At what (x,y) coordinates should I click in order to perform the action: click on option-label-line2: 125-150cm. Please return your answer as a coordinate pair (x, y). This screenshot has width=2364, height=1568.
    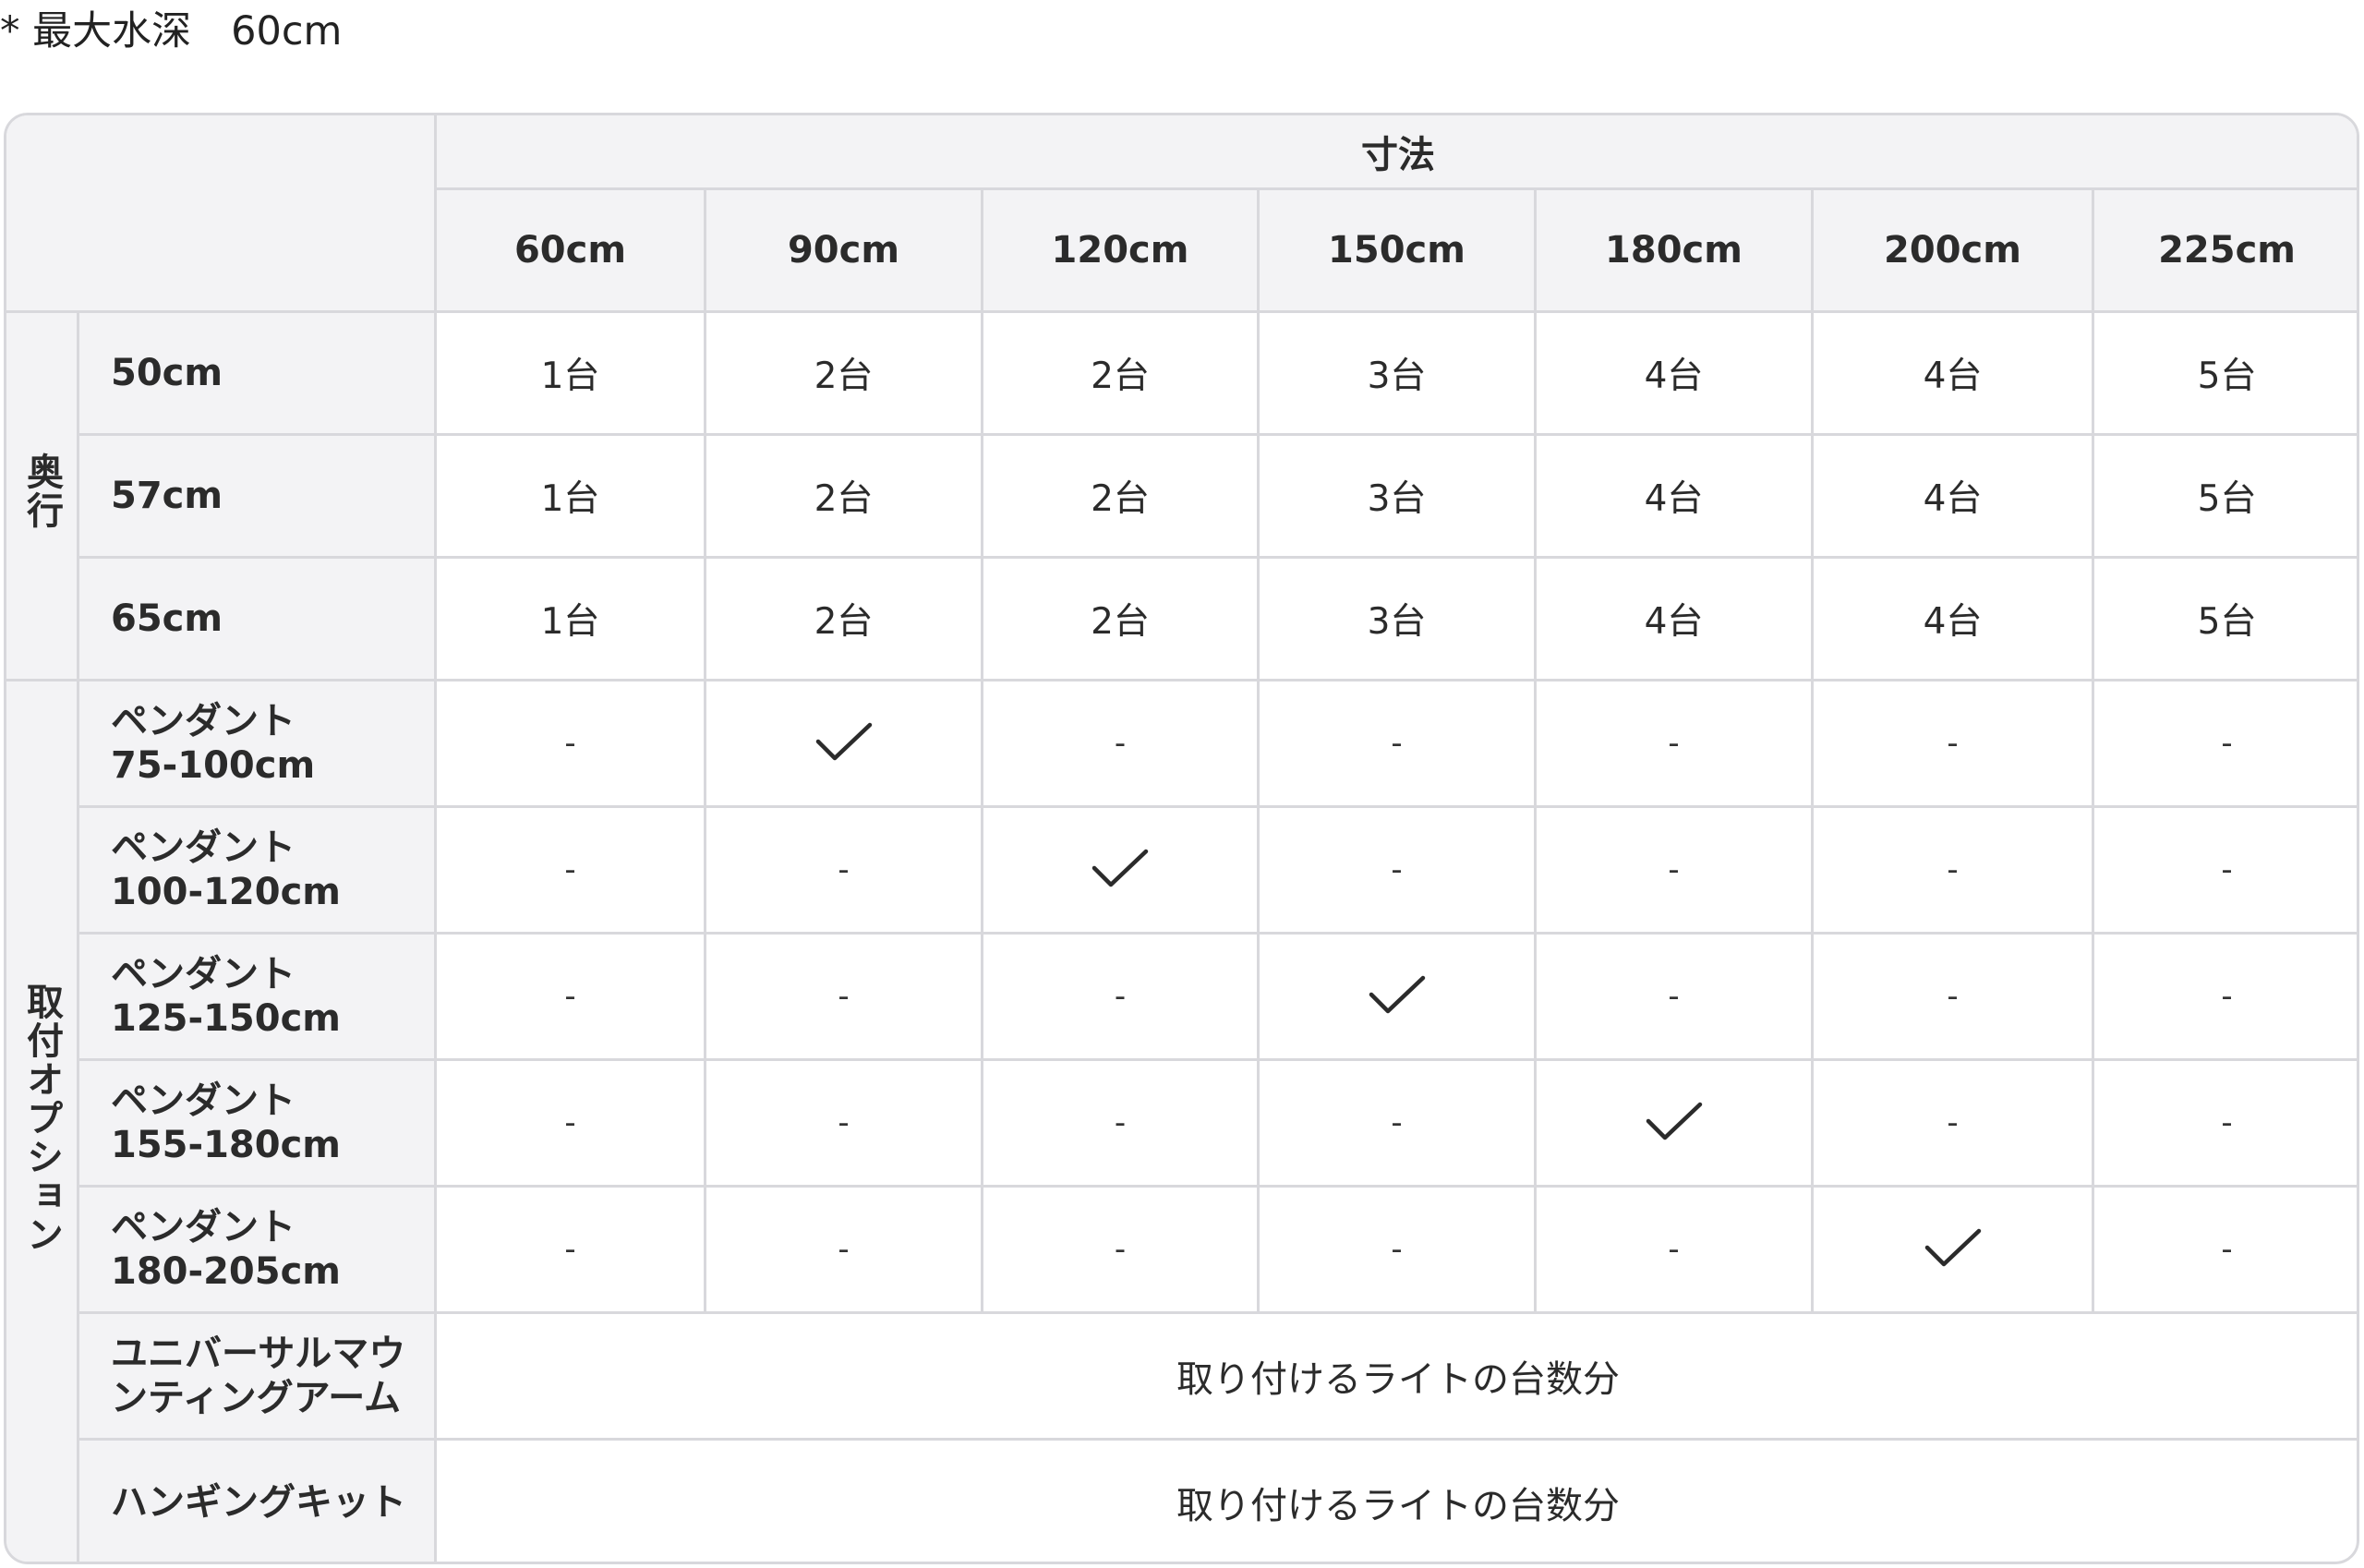
    Looking at the image, I should click on (226, 1018).